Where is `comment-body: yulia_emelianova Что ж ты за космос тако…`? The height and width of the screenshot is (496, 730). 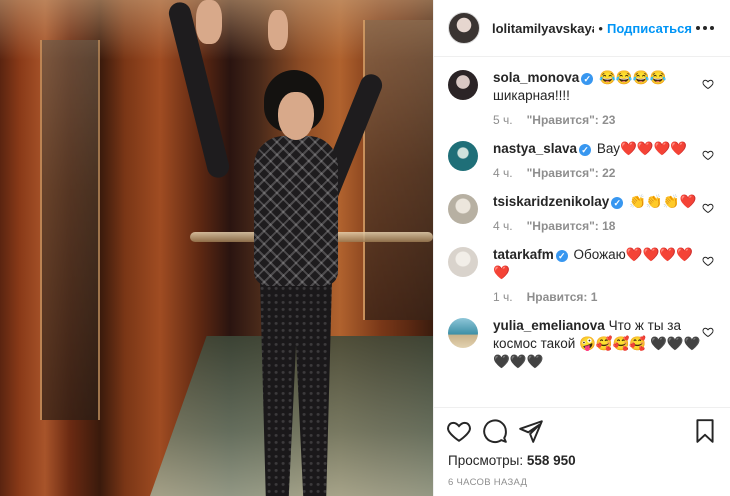
comment-body: yulia_emelianova Что ж ты за космос тако… is located at coordinates (598, 344).